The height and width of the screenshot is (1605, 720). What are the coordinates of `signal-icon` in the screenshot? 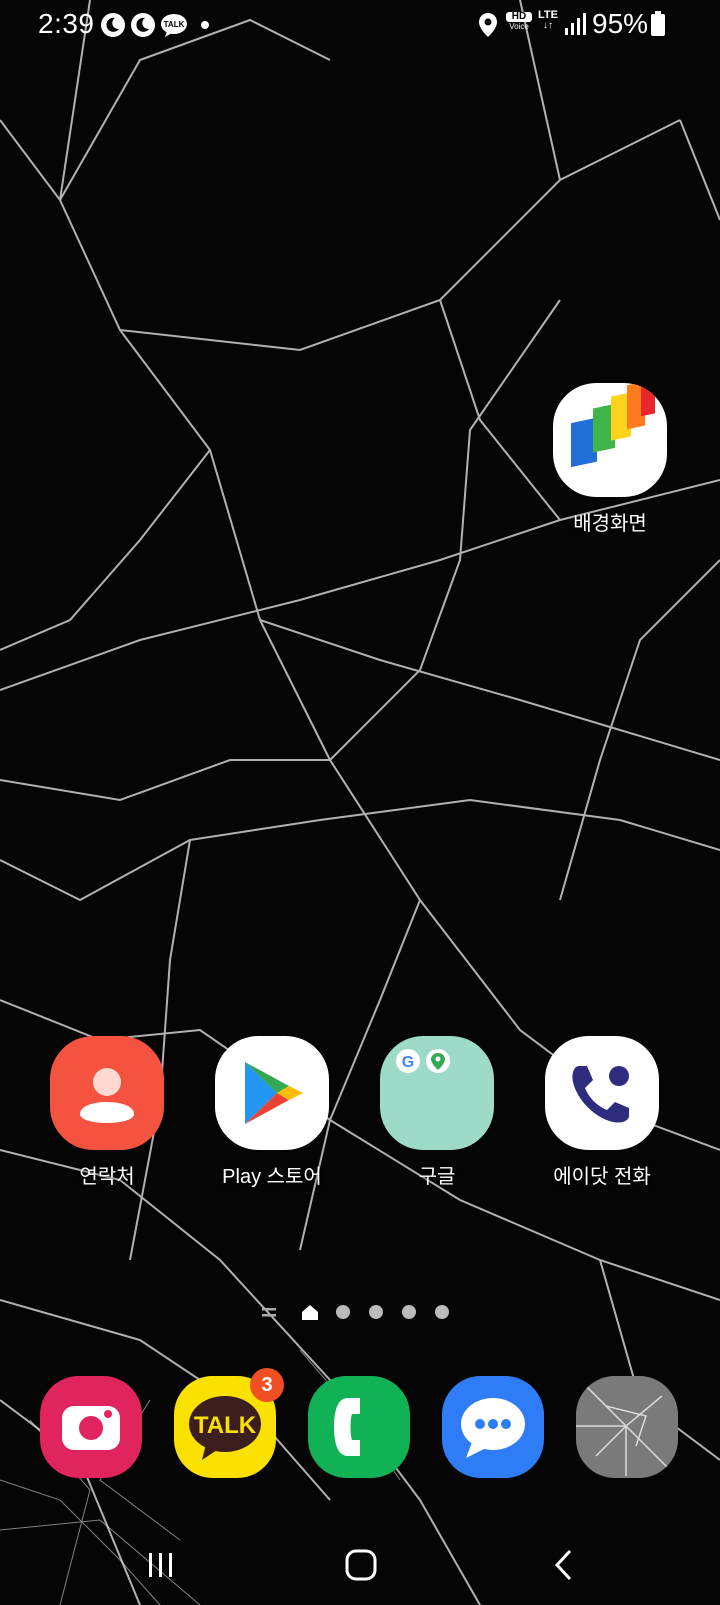 It's located at (575, 24).